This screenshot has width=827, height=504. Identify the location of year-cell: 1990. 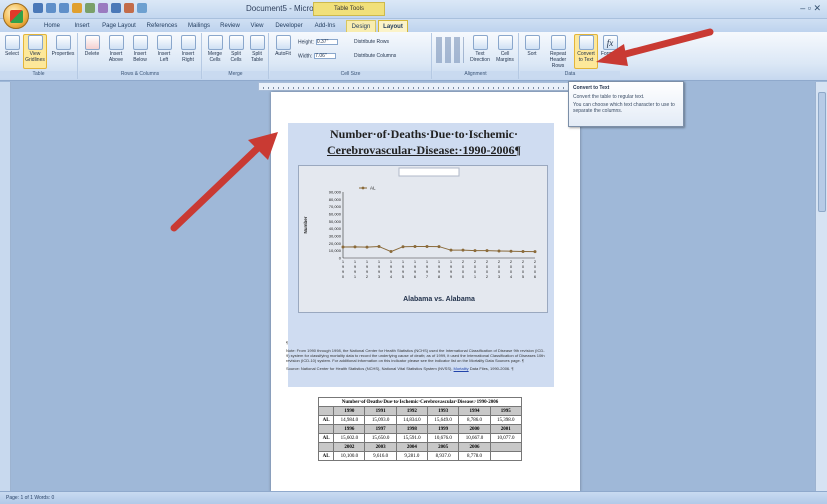
(349, 411).